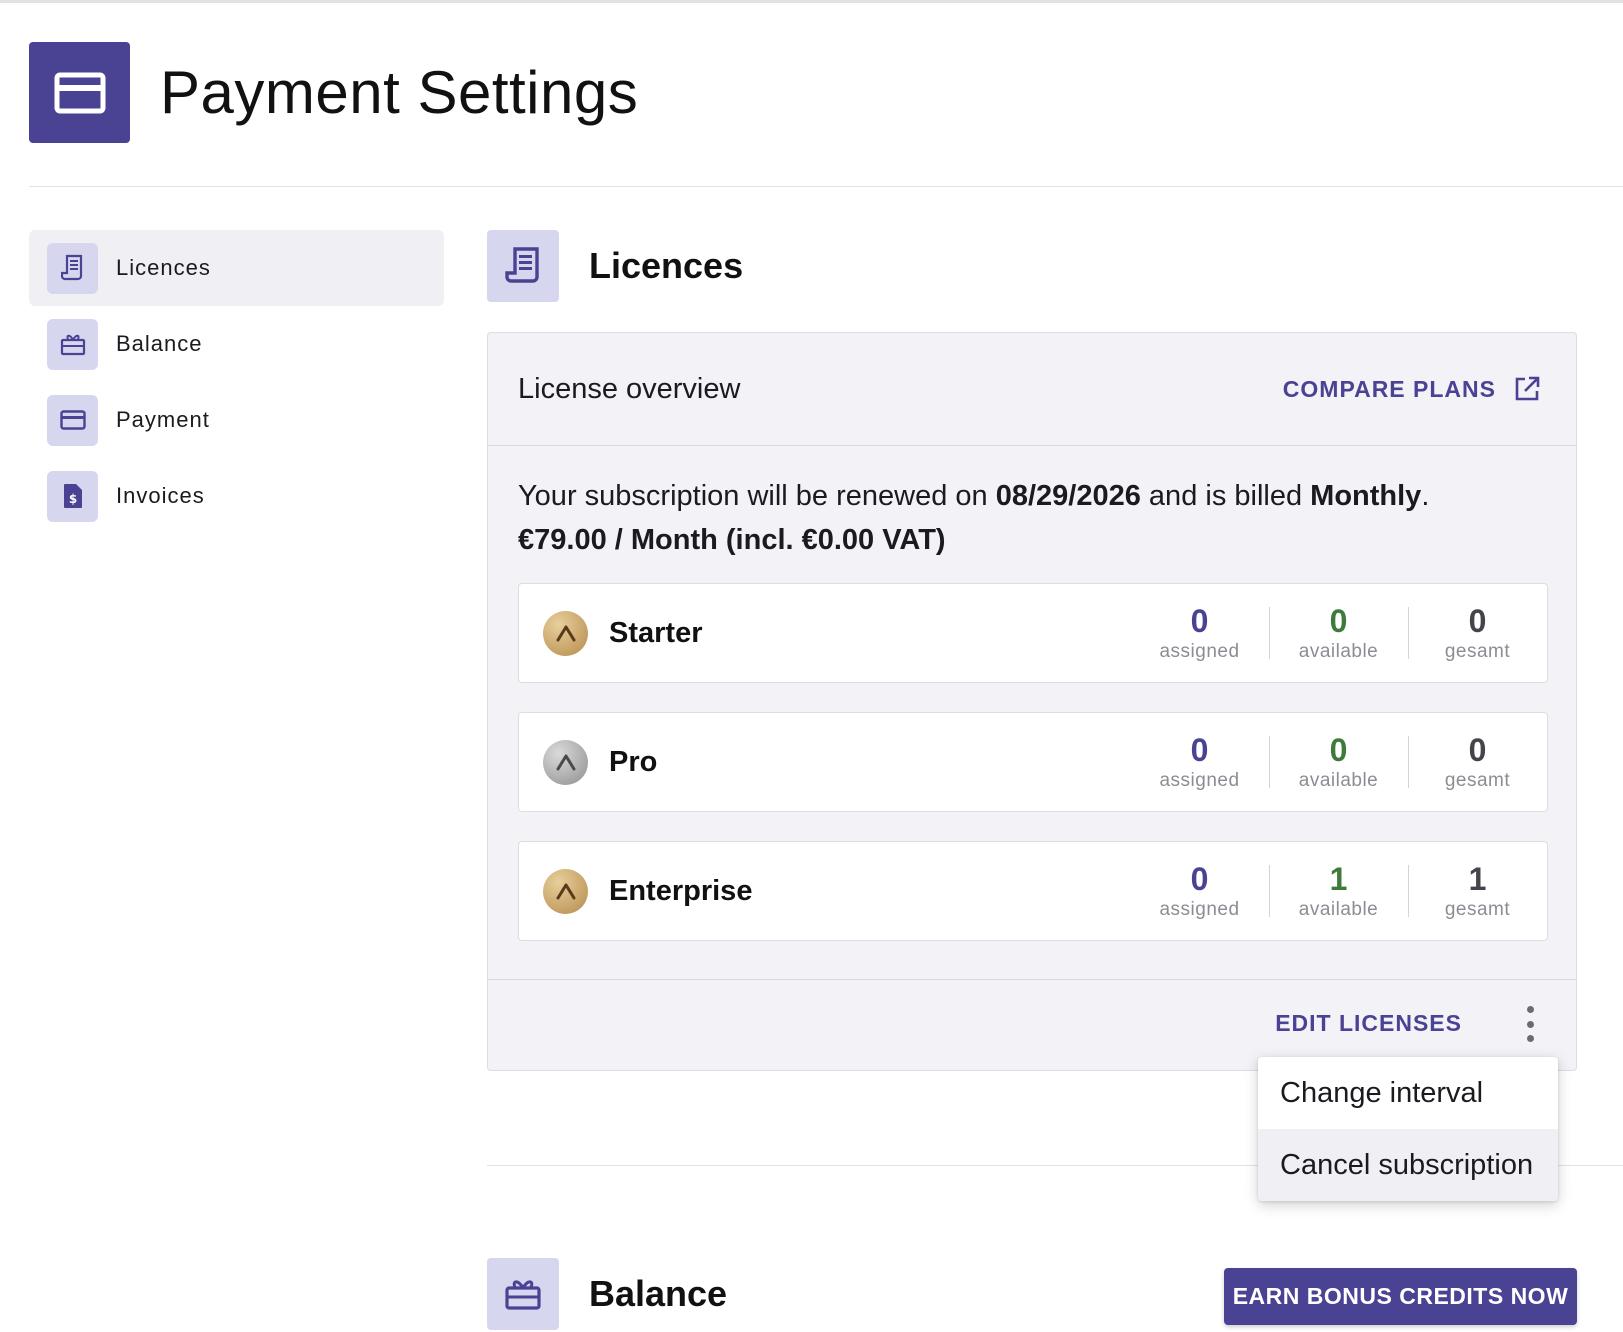  What do you see at coordinates (732, 540) in the screenshot?
I see `price-text: €79.00 / Month (incl. €0.00 VAT)` at bounding box center [732, 540].